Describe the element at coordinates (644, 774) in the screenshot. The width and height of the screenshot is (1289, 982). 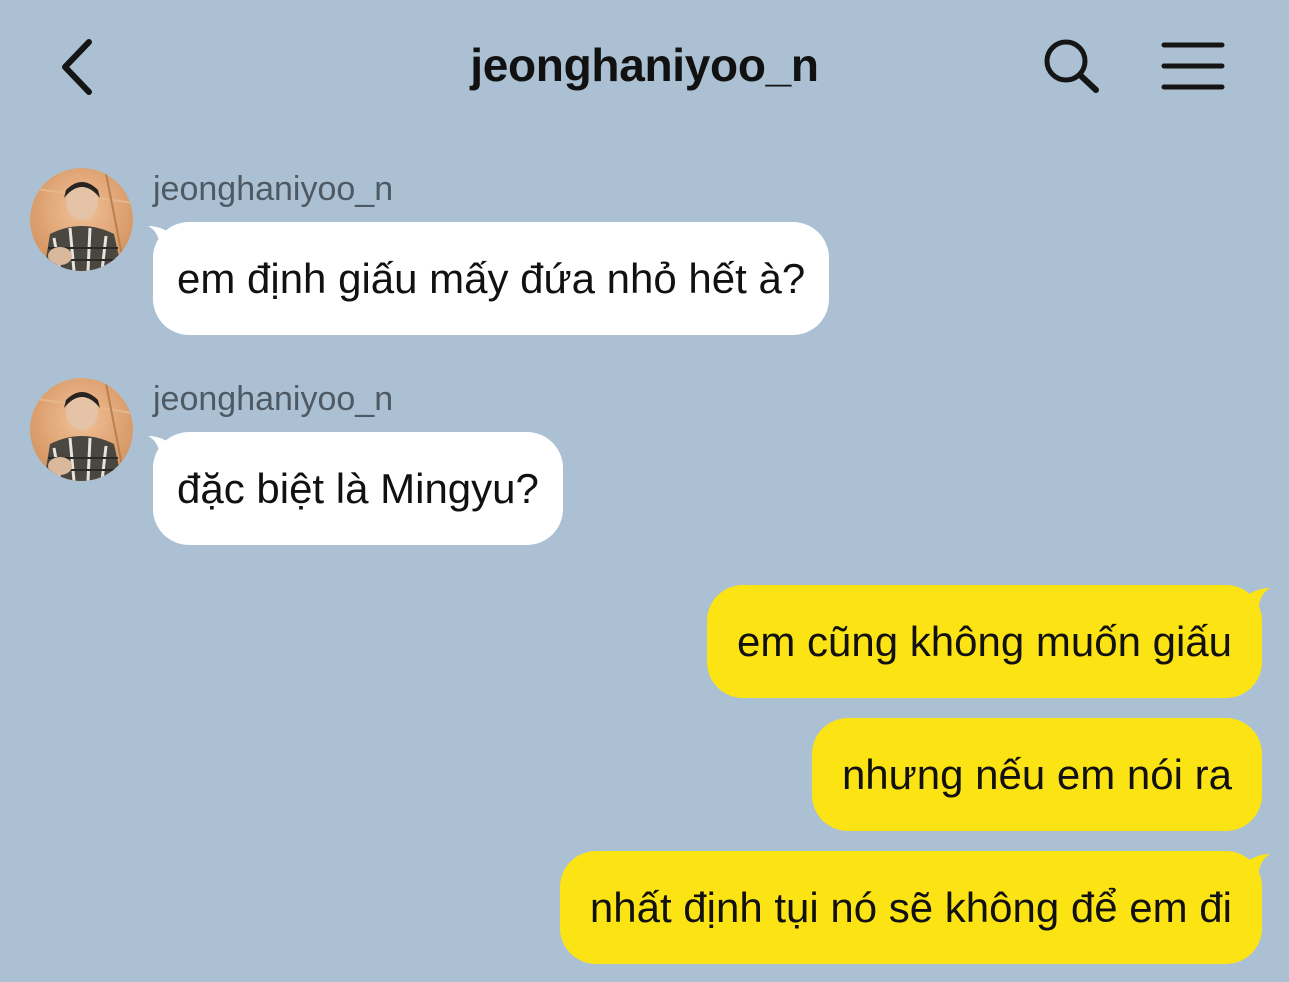
I see `message-outgoing: nhưng nếu em nói ra` at that location.